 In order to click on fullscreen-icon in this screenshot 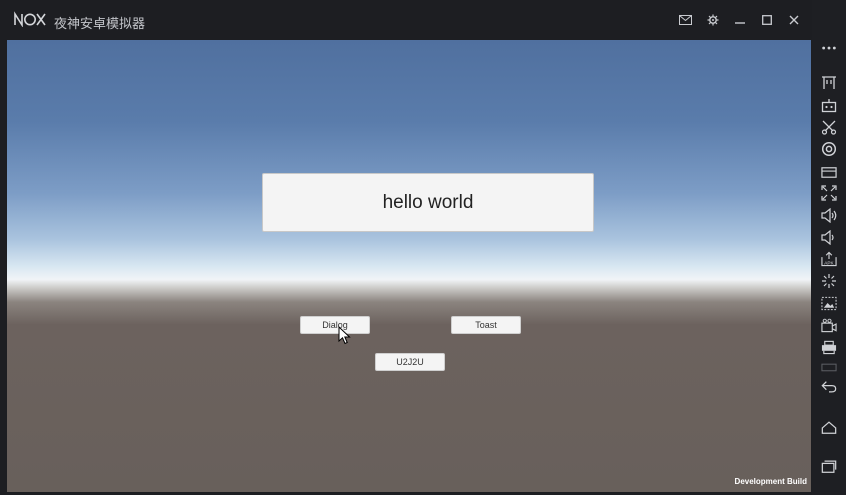, I will do `click(829, 193)`.